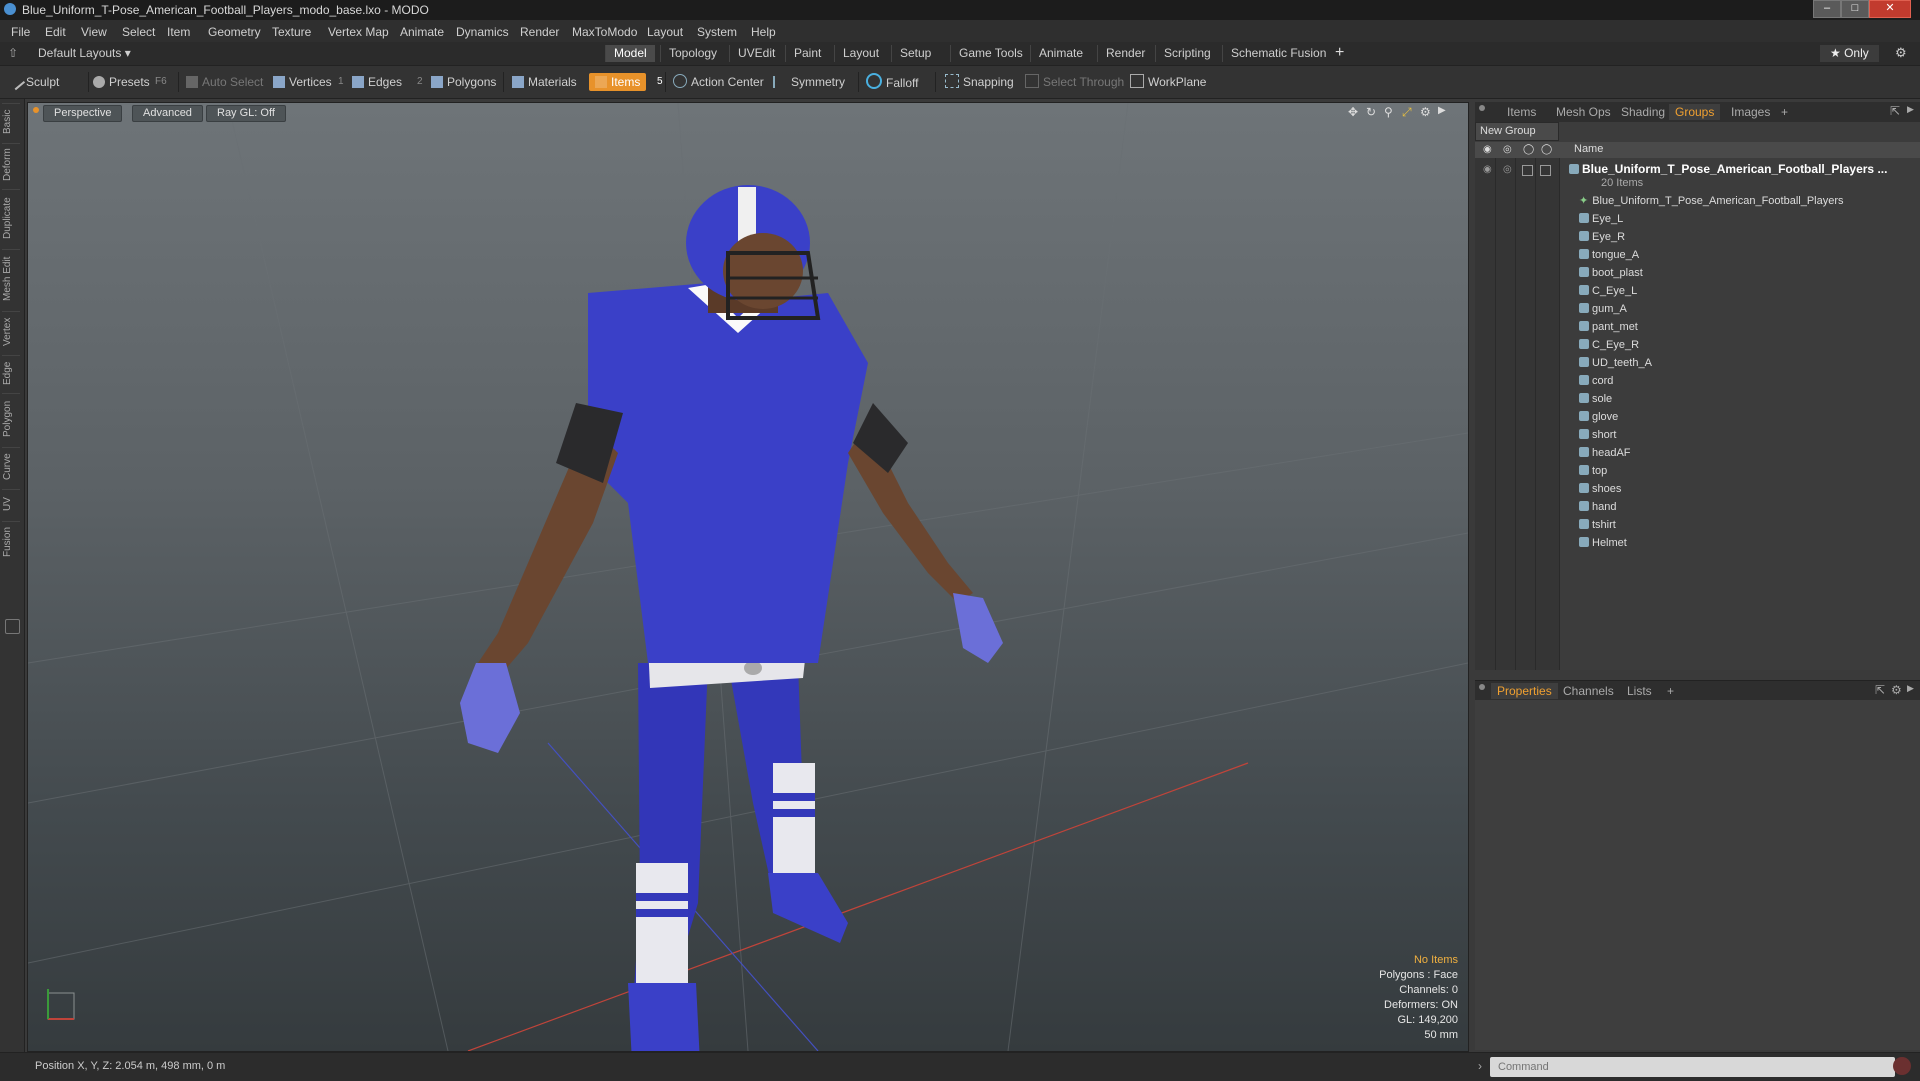  What do you see at coordinates (121, 82) in the screenshot?
I see `presets-button: Presets` at bounding box center [121, 82].